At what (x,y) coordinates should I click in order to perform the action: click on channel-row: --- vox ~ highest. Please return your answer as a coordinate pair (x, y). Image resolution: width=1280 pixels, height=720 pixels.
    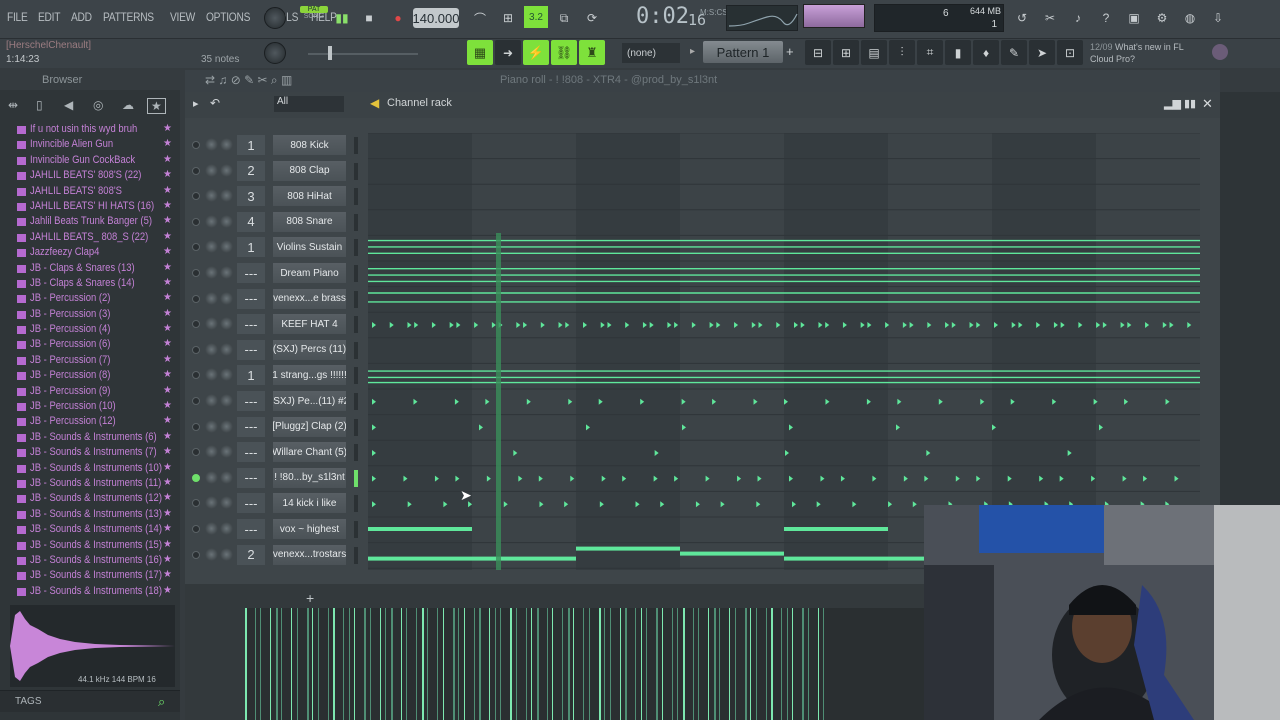
    Looking at the image, I should click on (273, 529).